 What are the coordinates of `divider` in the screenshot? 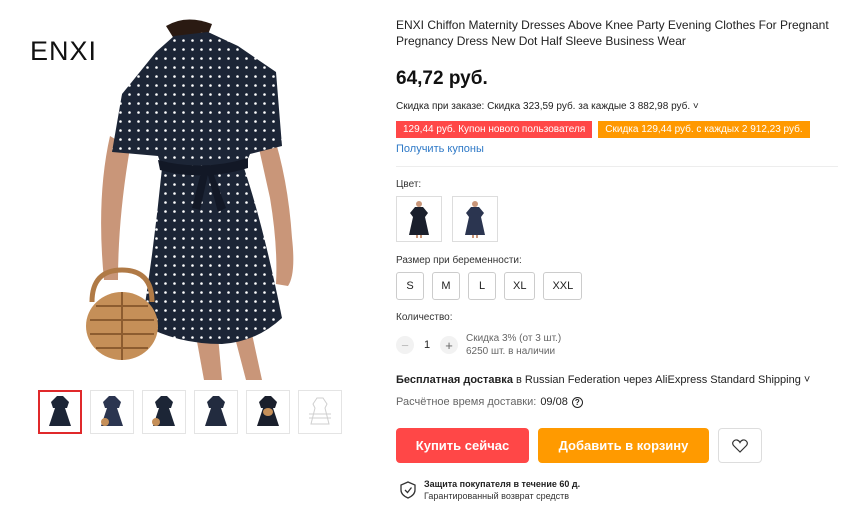 It's located at (617, 166).